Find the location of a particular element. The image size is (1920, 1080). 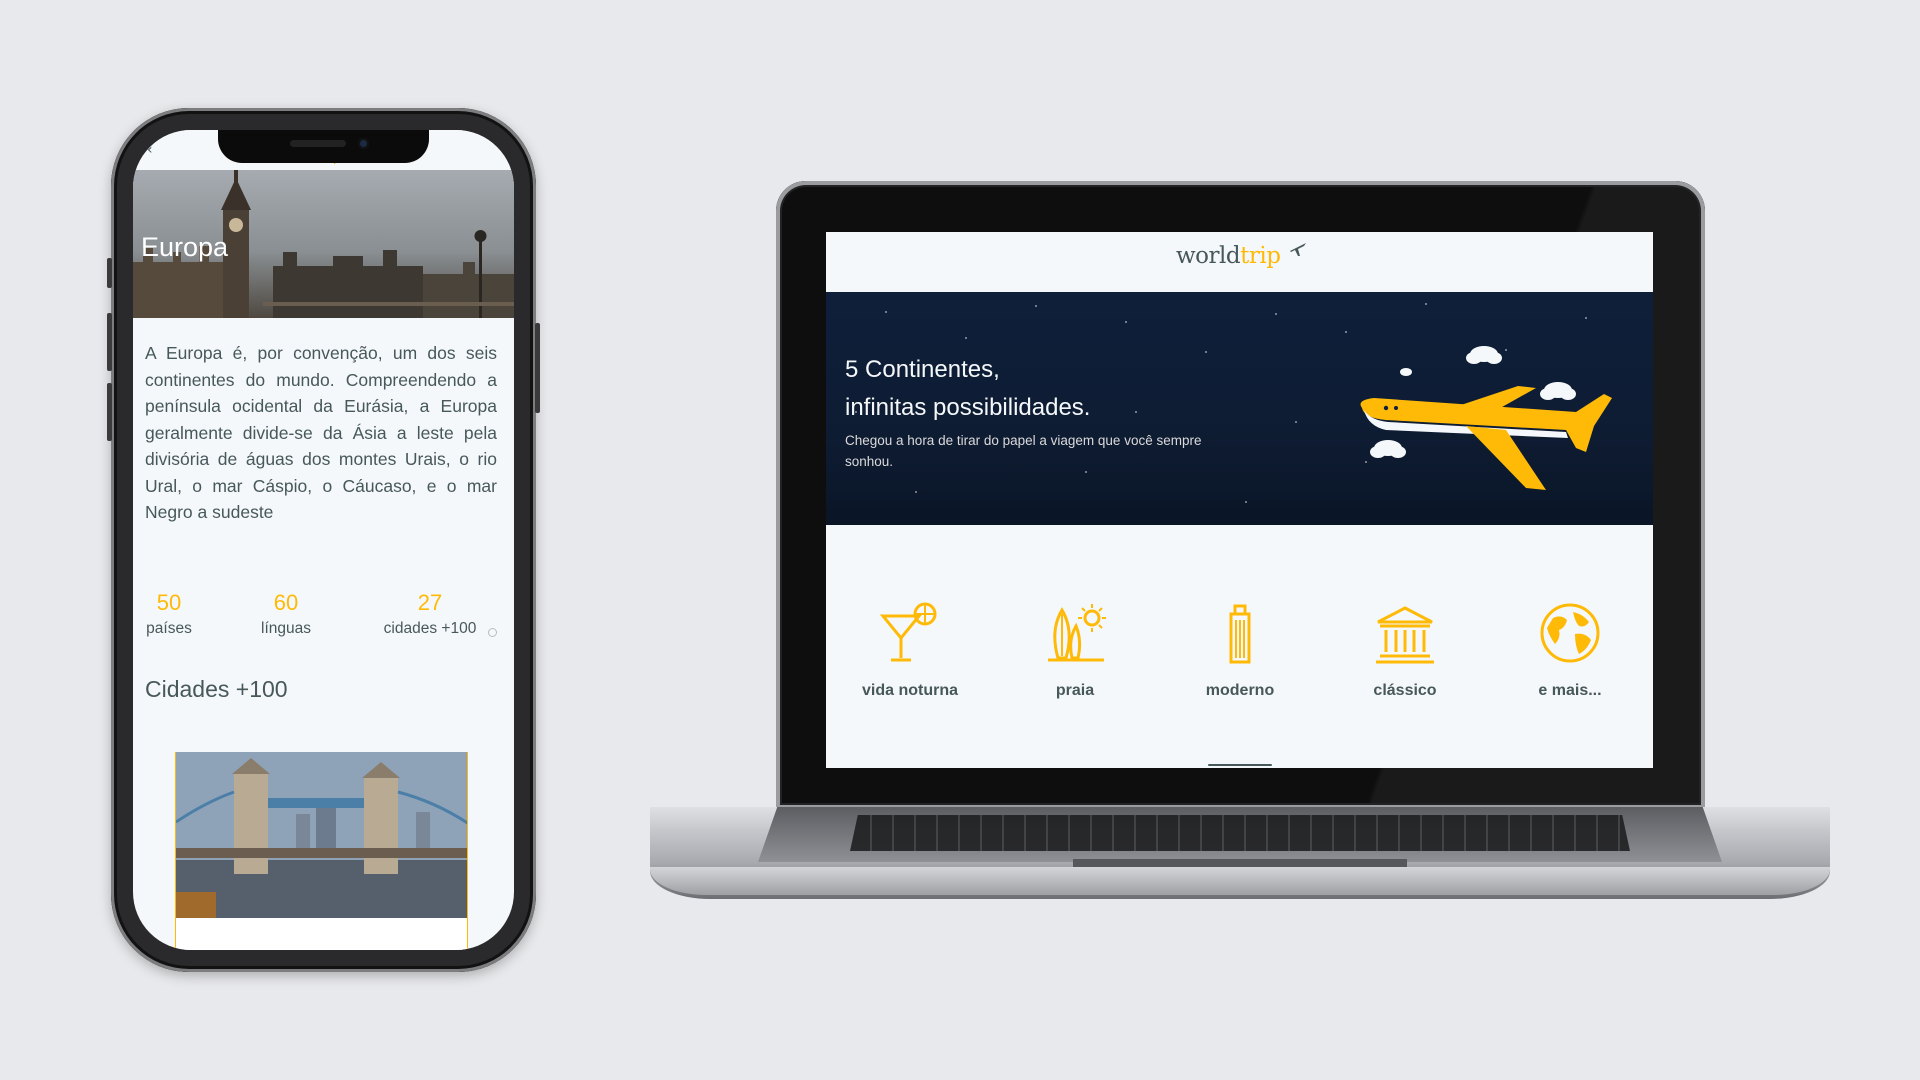

building-icon is located at coordinates (1240, 634).